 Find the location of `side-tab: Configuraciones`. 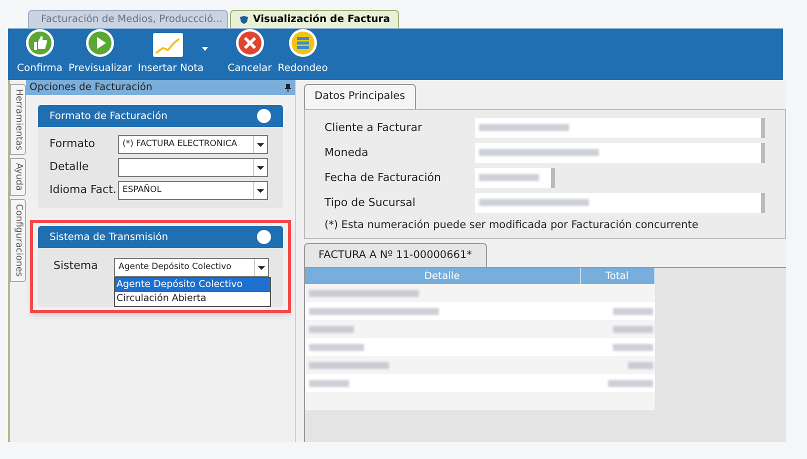

side-tab: Configuraciones is located at coordinates (18, 240).